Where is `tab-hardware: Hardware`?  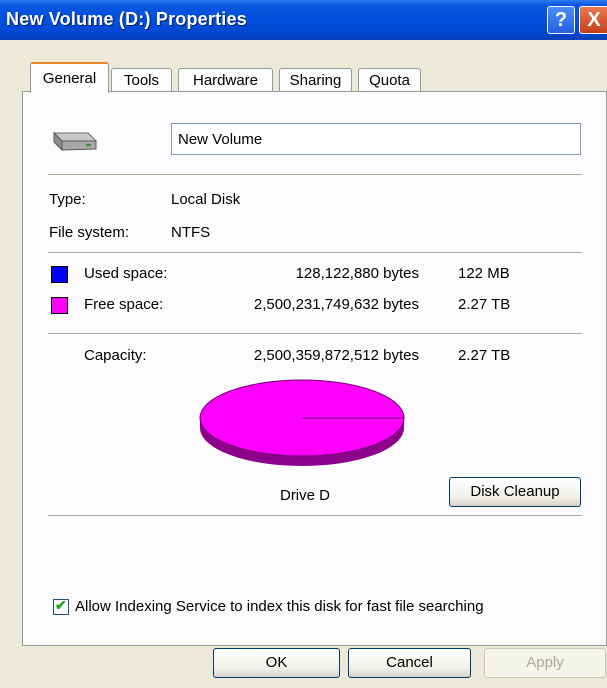
tab-hardware: Hardware is located at coordinates (225, 80).